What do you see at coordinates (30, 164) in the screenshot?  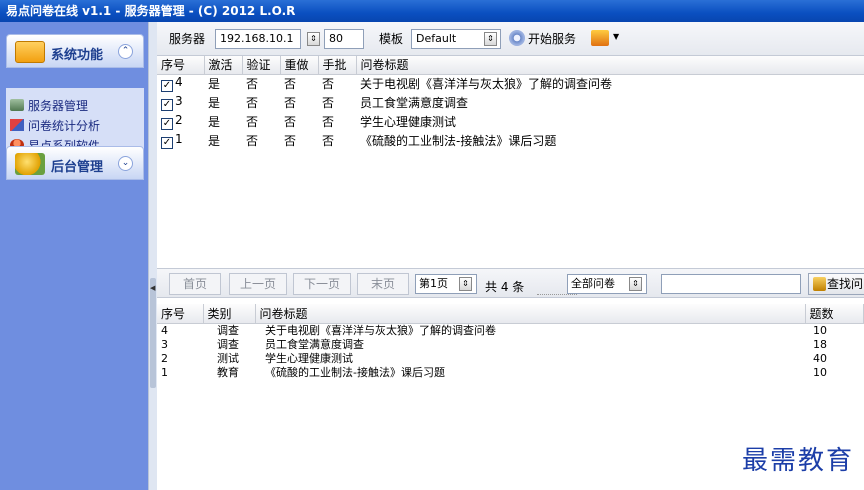 I see `gears-icon` at bounding box center [30, 164].